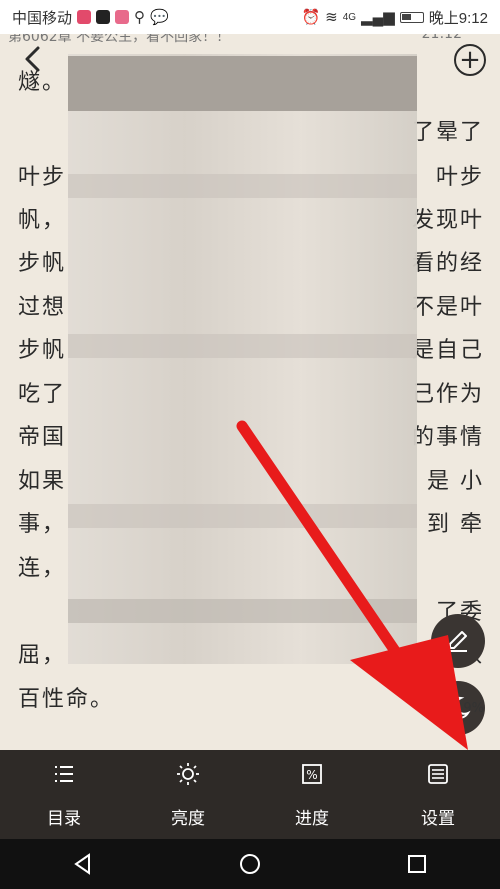 The image size is (500, 889). I want to click on clock: 晚上9:12, so click(458, 18).